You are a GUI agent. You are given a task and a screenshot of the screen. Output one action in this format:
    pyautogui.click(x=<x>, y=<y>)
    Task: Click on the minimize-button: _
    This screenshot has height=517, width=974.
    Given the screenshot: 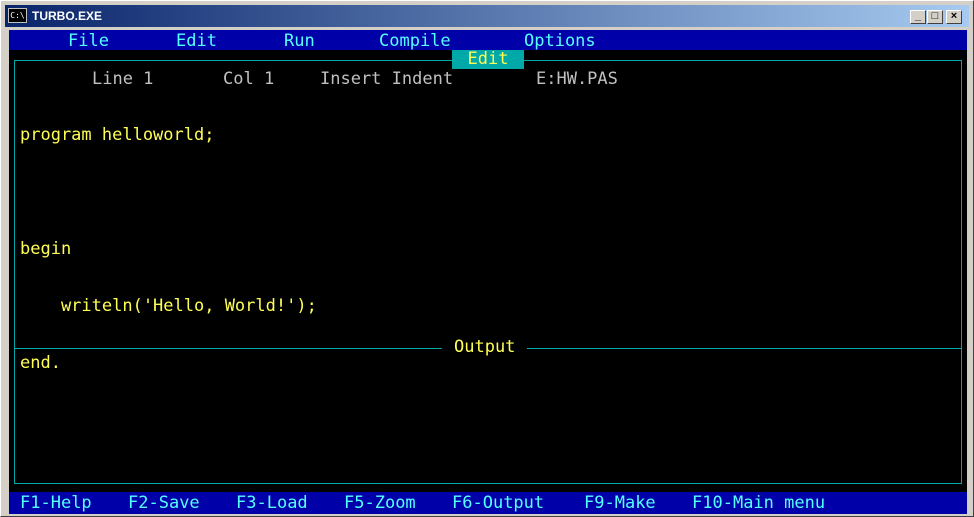 What is the action you would take?
    pyautogui.click(x=918, y=17)
    